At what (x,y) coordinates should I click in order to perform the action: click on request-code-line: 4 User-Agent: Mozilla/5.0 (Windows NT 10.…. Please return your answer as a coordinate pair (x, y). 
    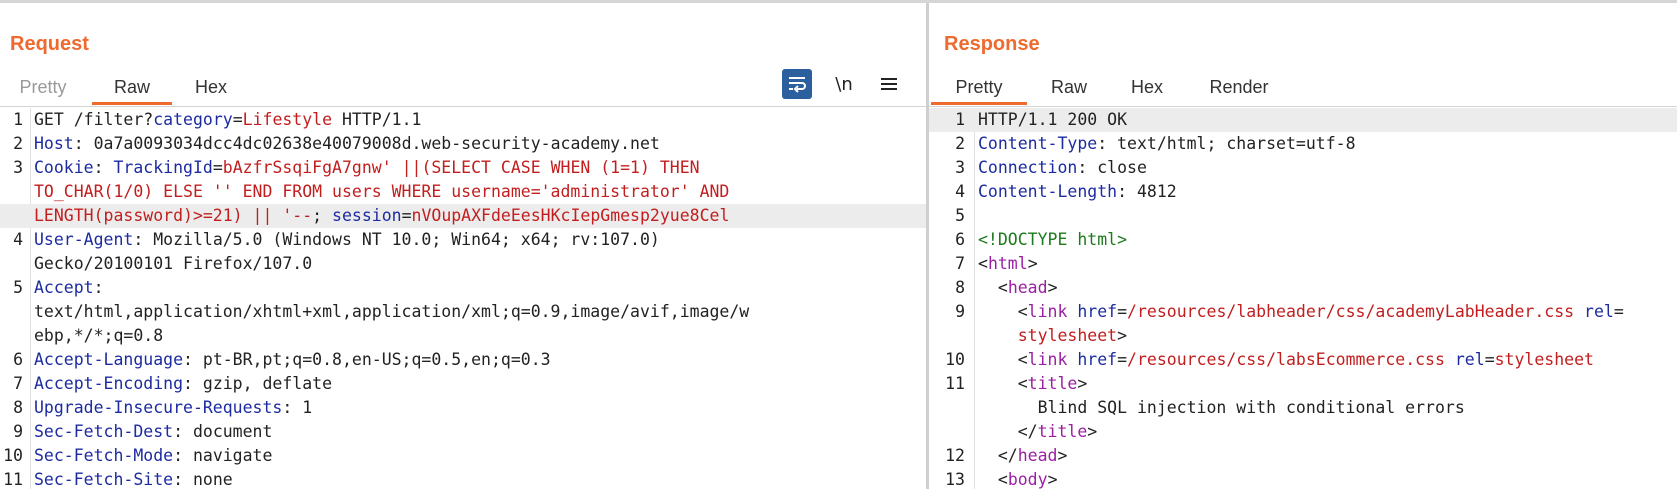
    Looking at the image, I should click on (463, 240).